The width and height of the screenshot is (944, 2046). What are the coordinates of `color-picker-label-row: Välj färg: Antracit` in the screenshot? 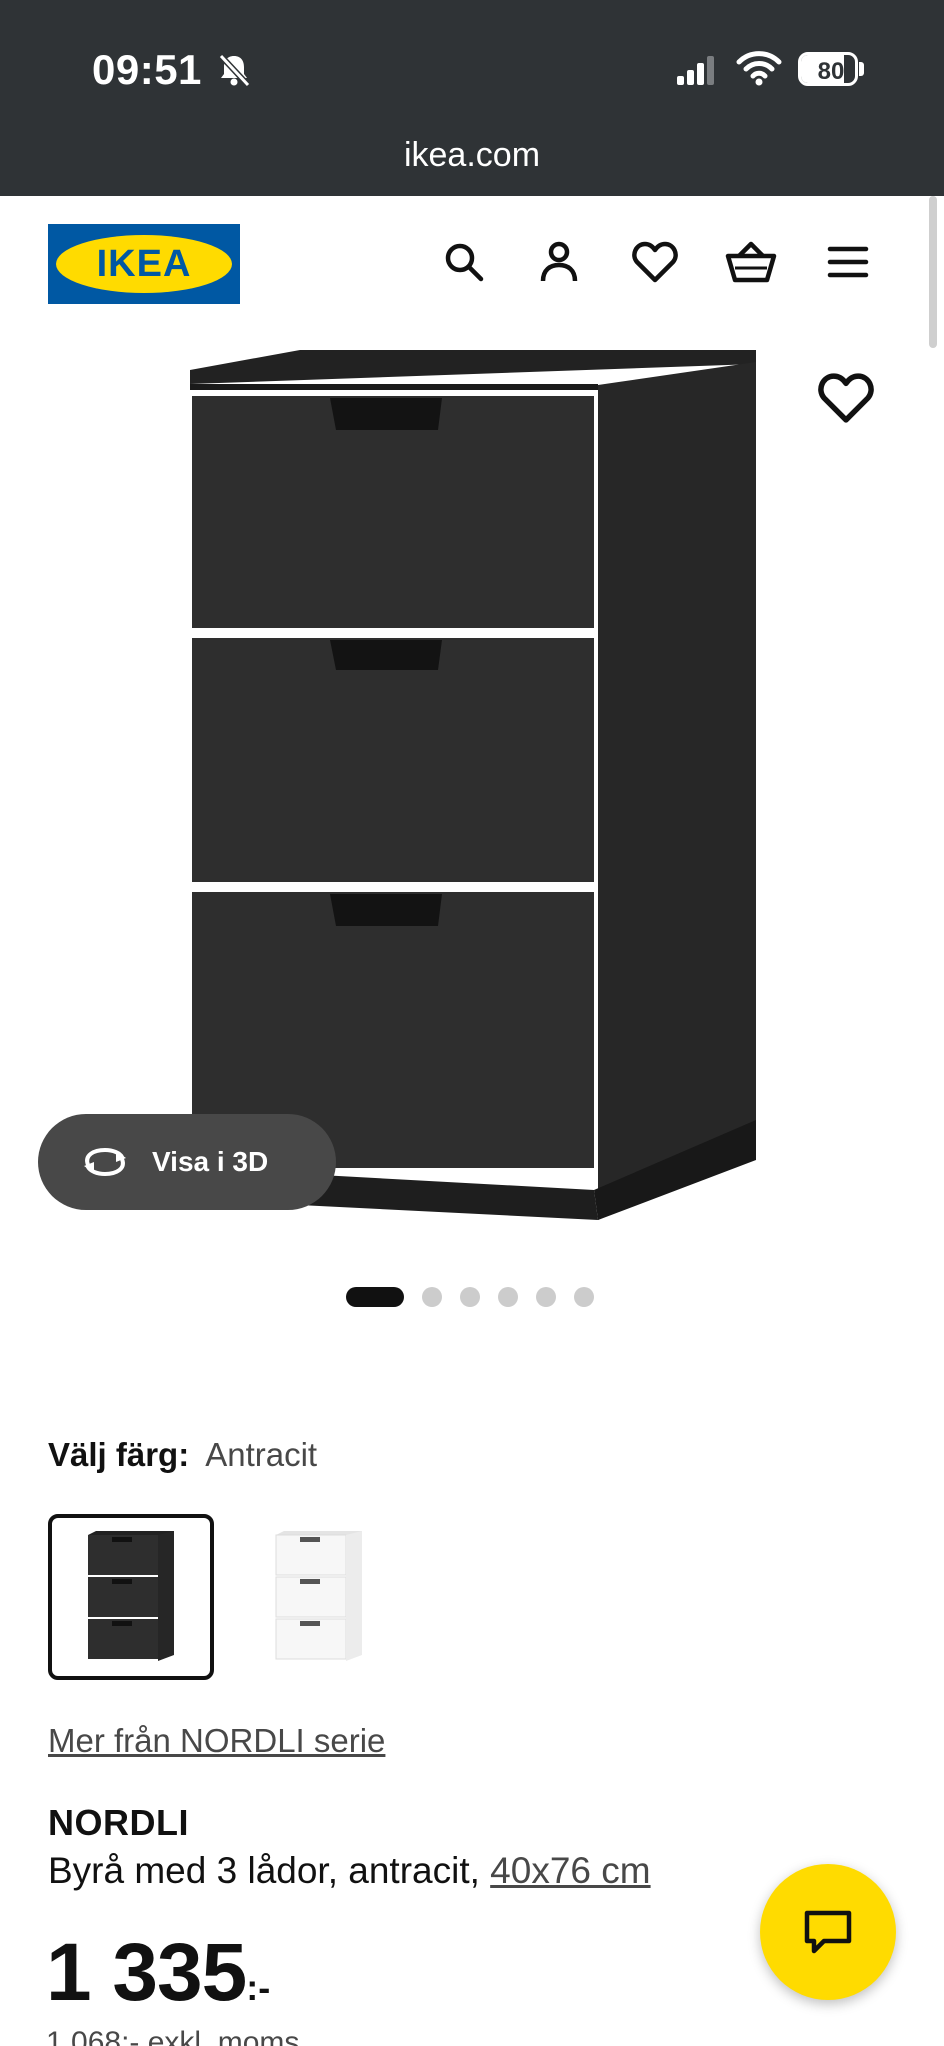 It's located at (182, 1455).